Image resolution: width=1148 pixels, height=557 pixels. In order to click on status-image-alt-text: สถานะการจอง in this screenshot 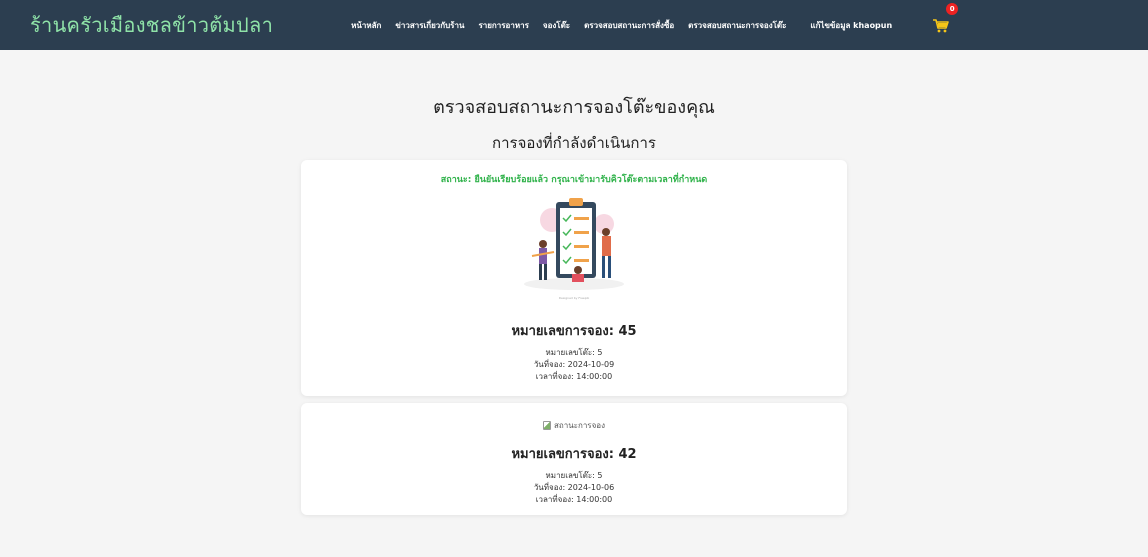, I will do `click(579, 425)`.